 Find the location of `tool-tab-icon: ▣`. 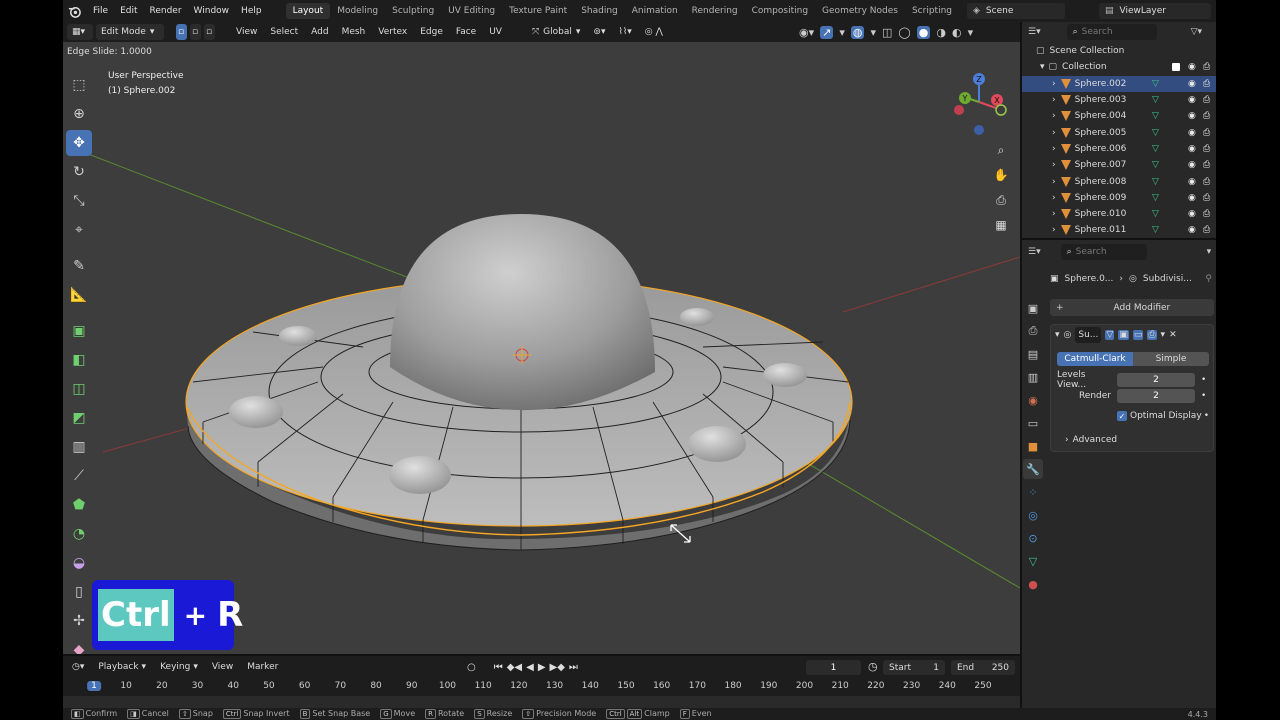

tool-tab-icon: ▣ is located at coordinates (1033, 308).